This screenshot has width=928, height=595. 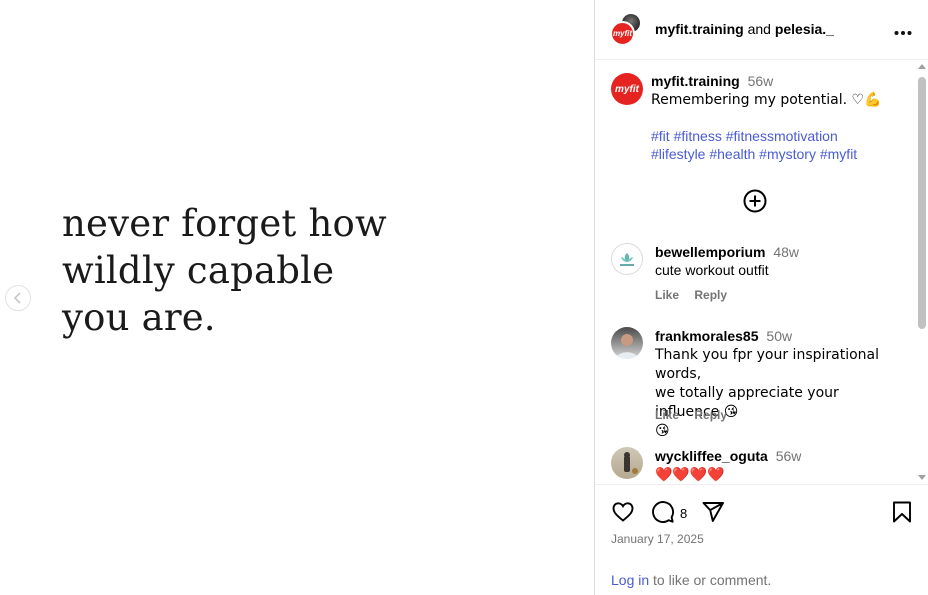 I want to click on comment-count: 8, so click(x=684, y=513).